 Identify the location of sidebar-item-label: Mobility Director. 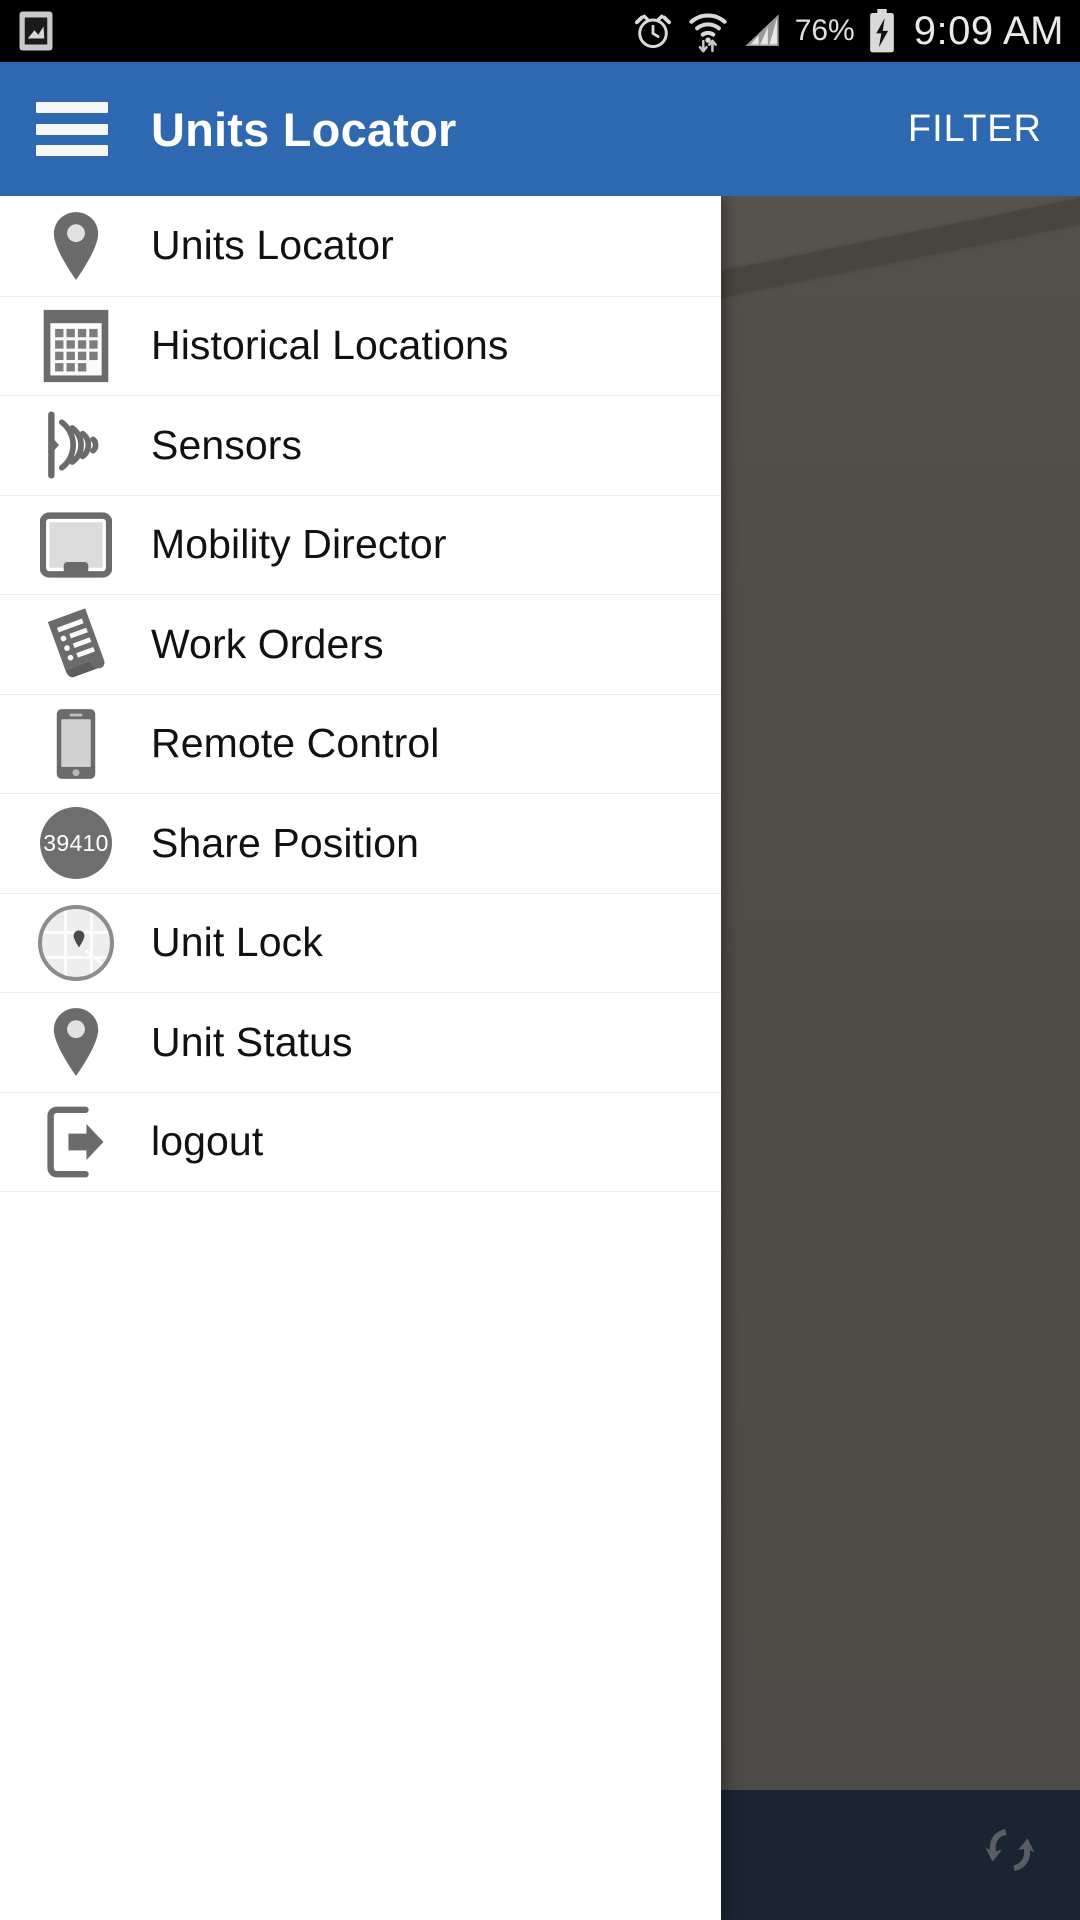
(299, 544).